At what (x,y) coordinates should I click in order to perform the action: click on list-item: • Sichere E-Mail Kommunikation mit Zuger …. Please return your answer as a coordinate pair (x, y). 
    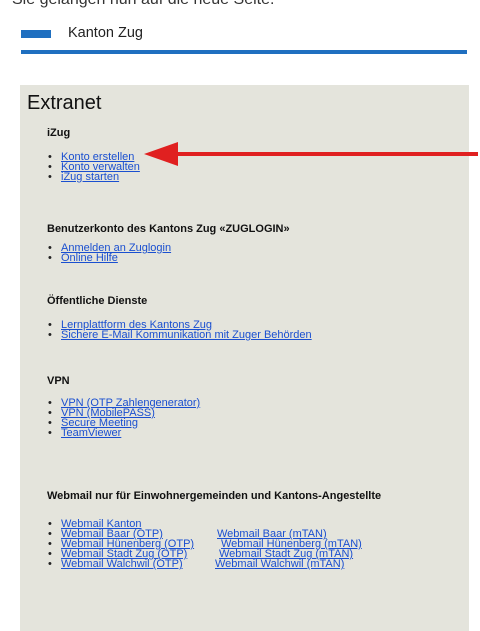
    Looking at the image, I should click on (179, 335).